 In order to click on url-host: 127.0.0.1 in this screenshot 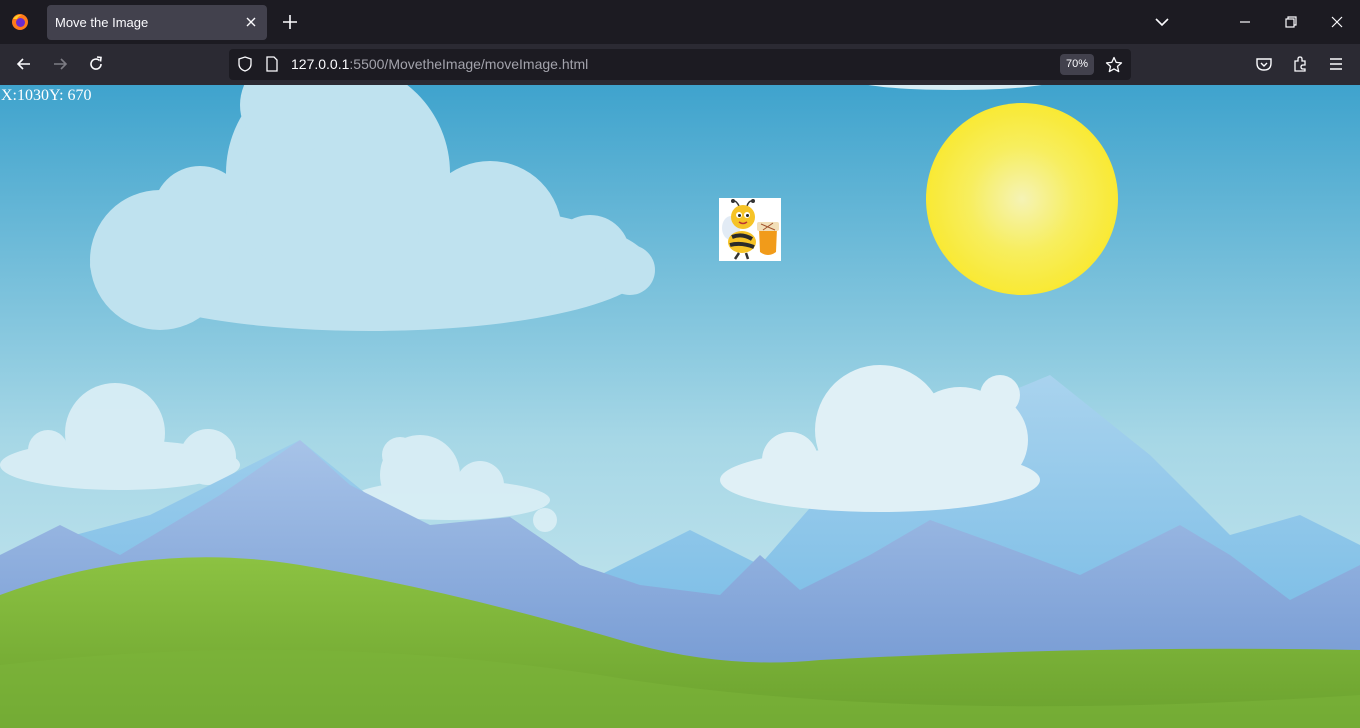, I will do `click(320, 64)`.